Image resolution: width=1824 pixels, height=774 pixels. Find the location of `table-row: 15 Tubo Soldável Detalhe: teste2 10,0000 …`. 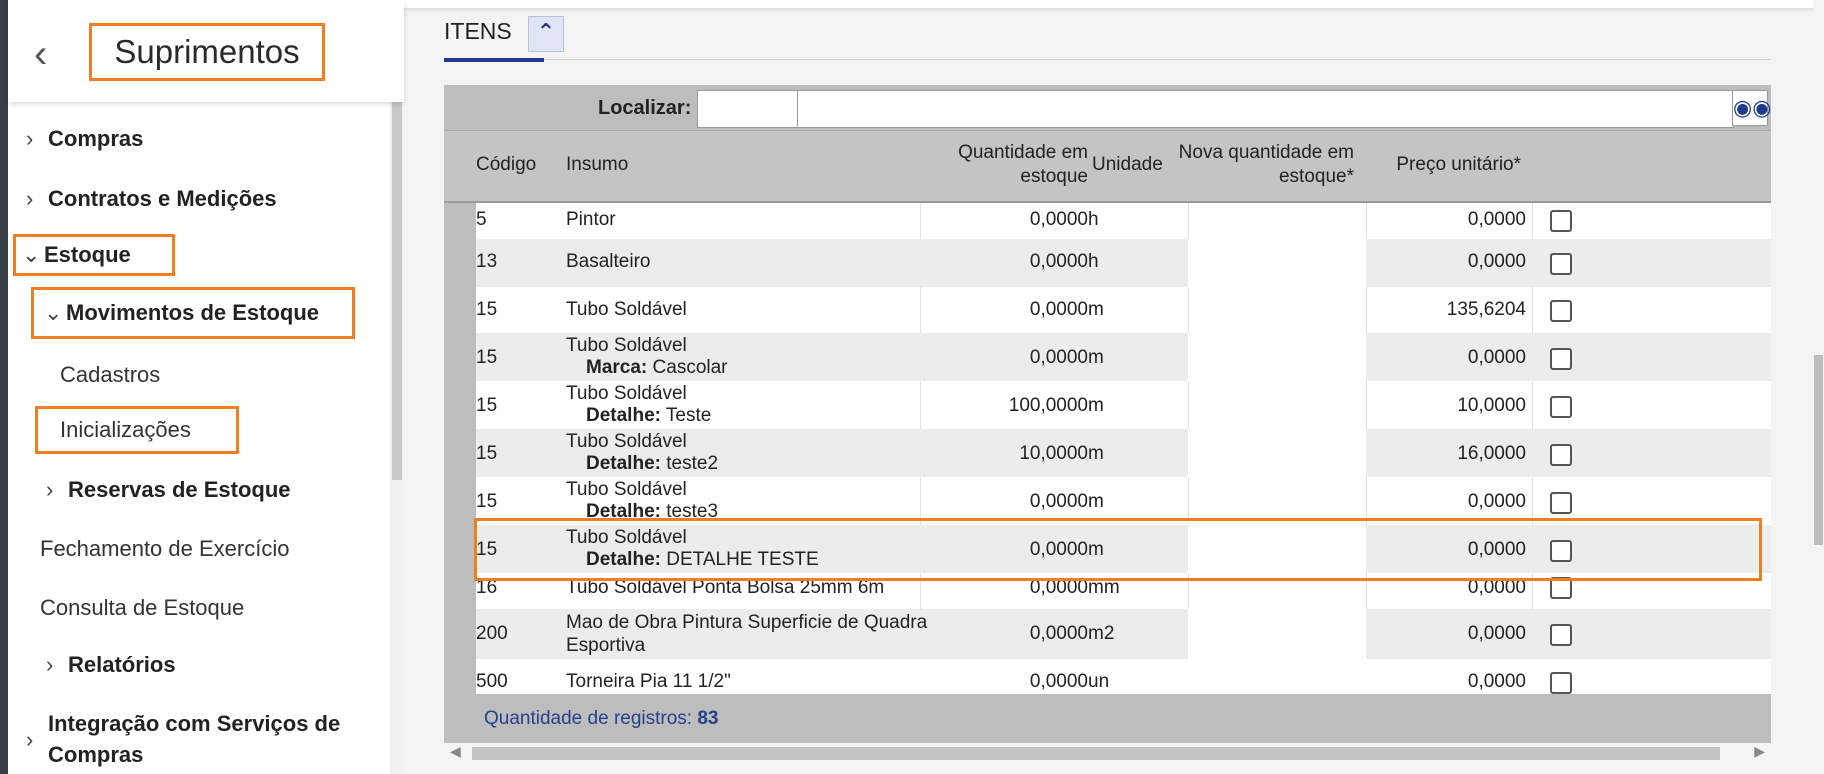

table-row: 15 Tubo Soldável Detalhe: teste2 10,0000 … is located at coordinates (1123, 453).